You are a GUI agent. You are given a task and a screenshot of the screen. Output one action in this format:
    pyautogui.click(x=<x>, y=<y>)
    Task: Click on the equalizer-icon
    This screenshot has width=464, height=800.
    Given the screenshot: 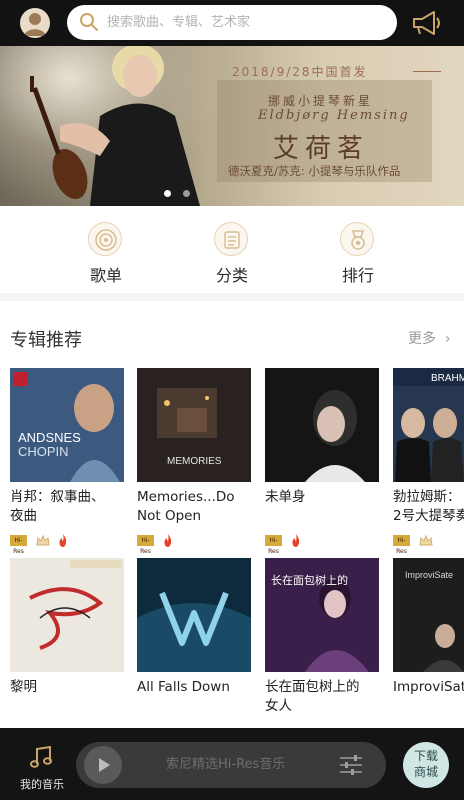 What is the action you would take?
    pyautogui.click(x=351, y=765)
    